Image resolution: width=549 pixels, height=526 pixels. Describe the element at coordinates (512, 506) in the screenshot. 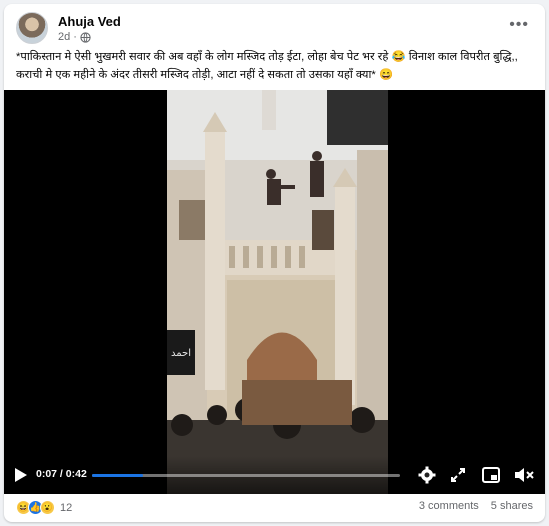

I see `shares-count: 5 shares` at that location.